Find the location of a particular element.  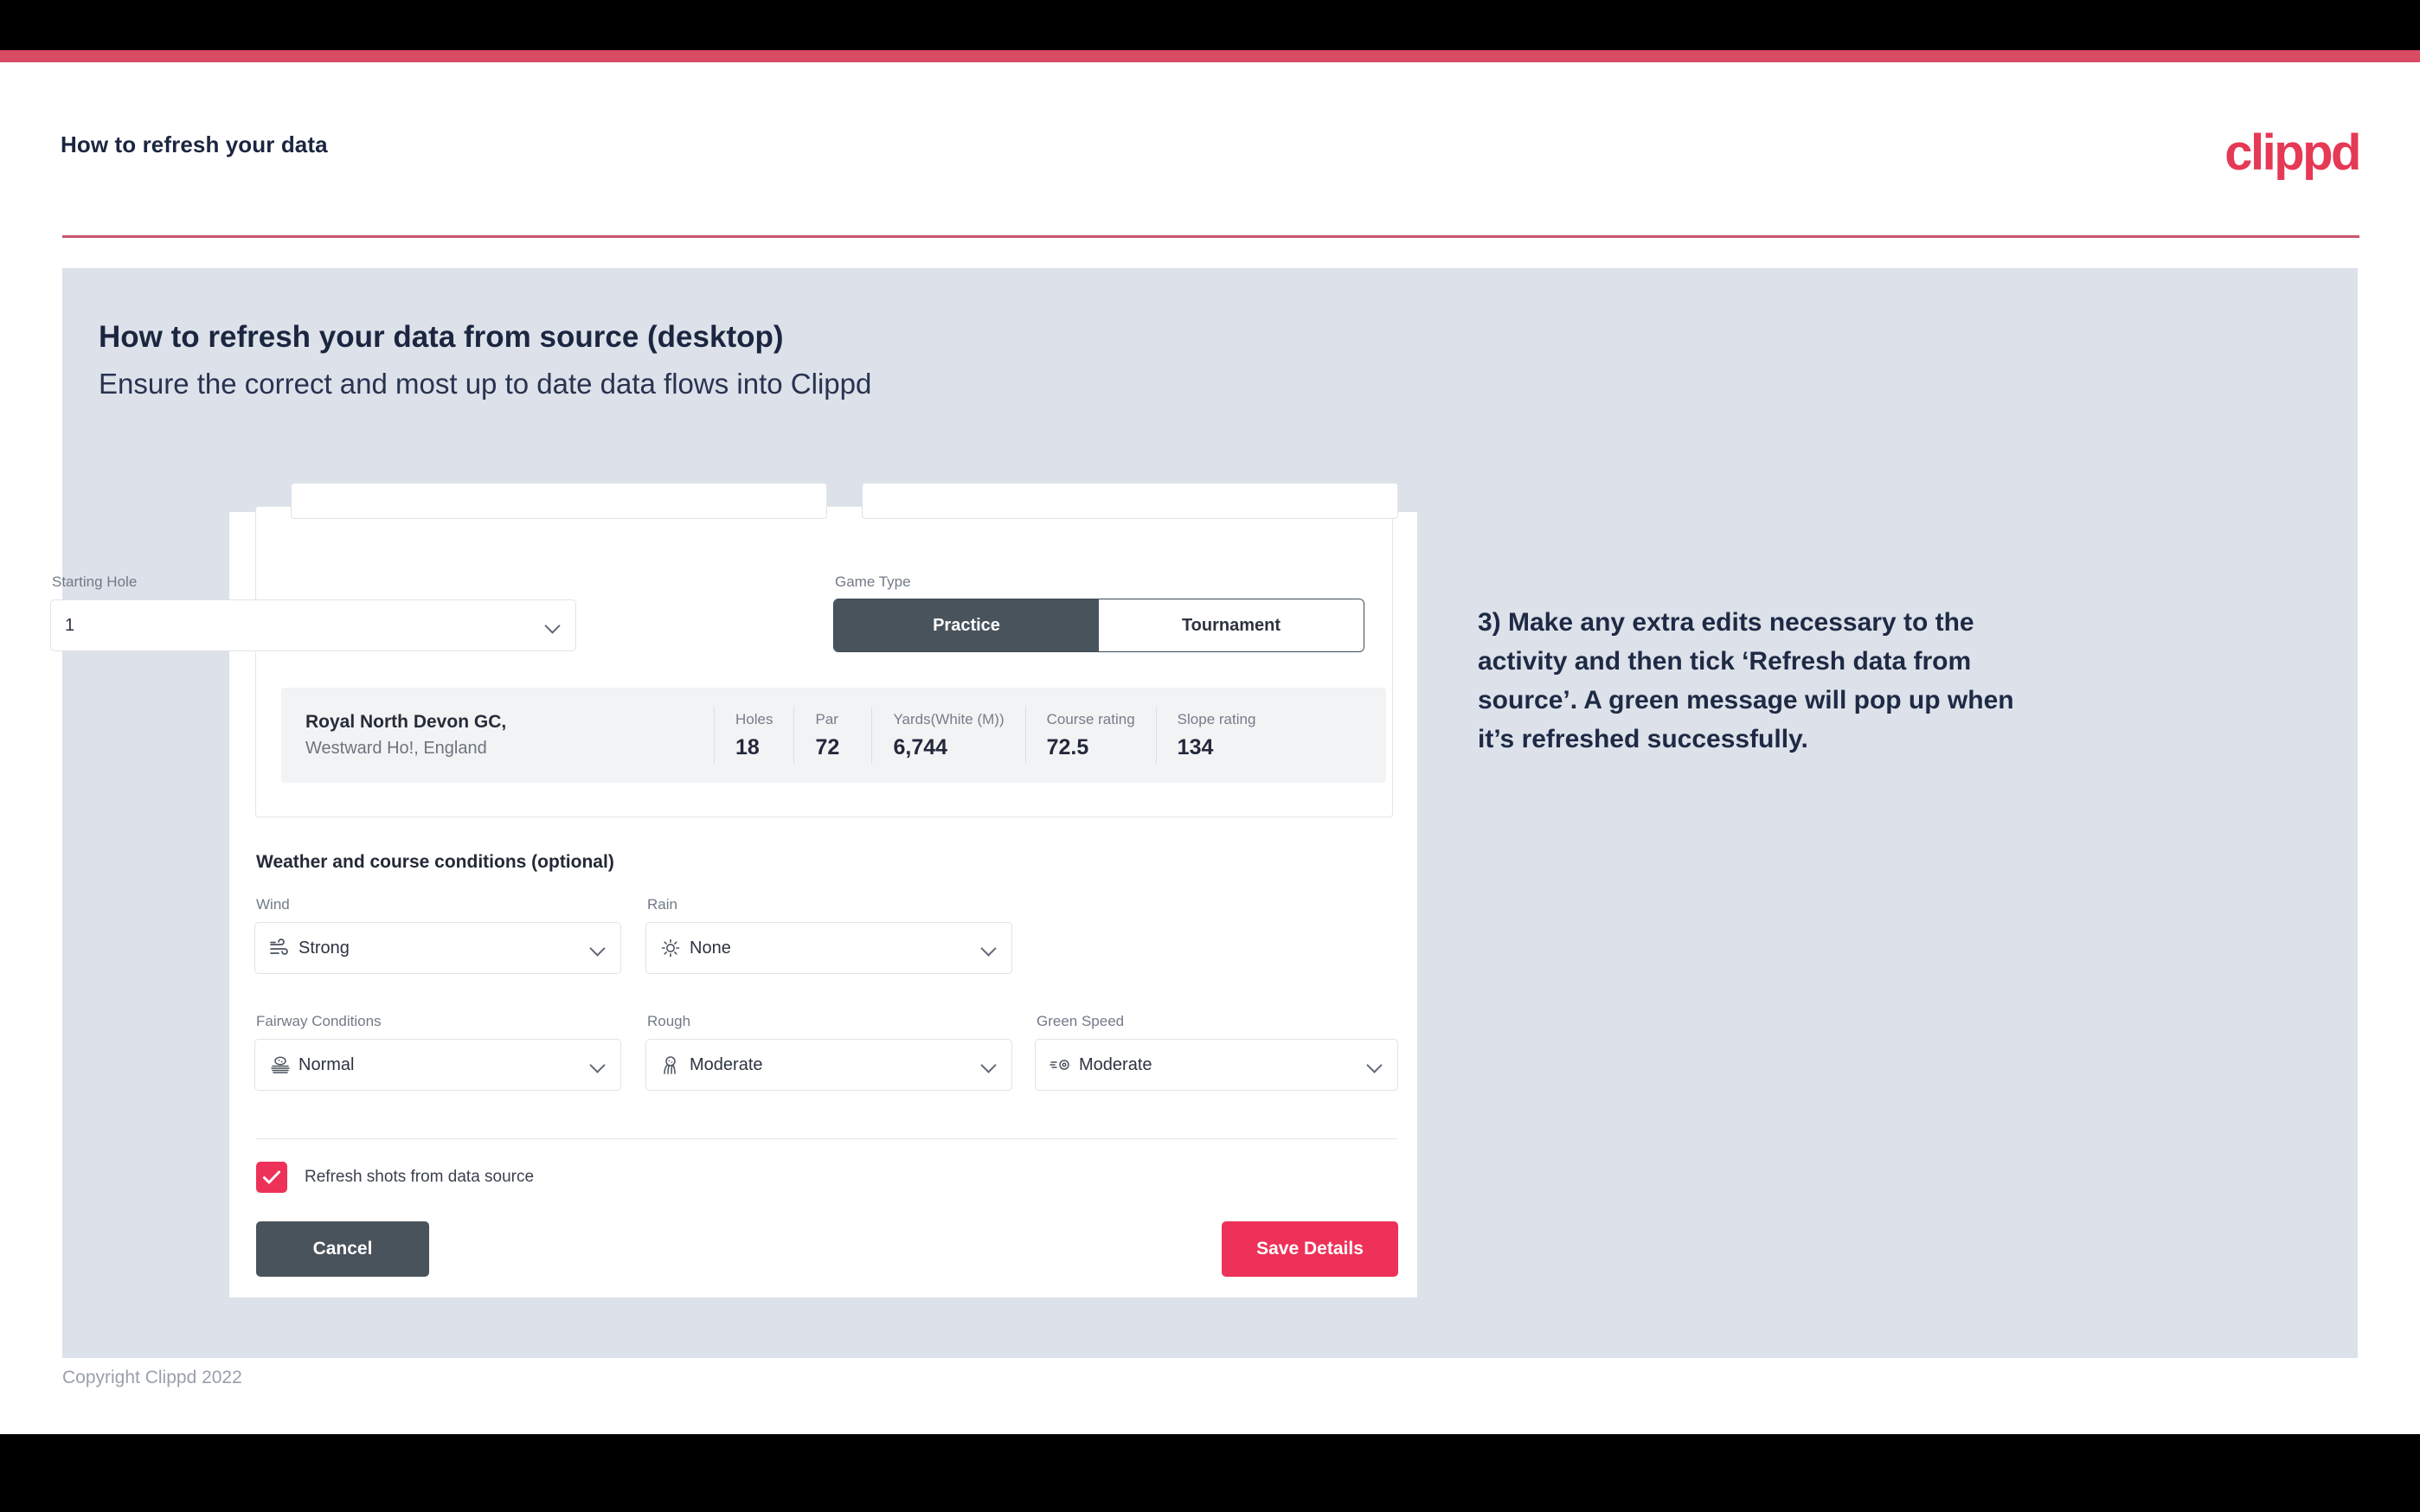

wind-label: Wind is located at coordinates (273, 904).